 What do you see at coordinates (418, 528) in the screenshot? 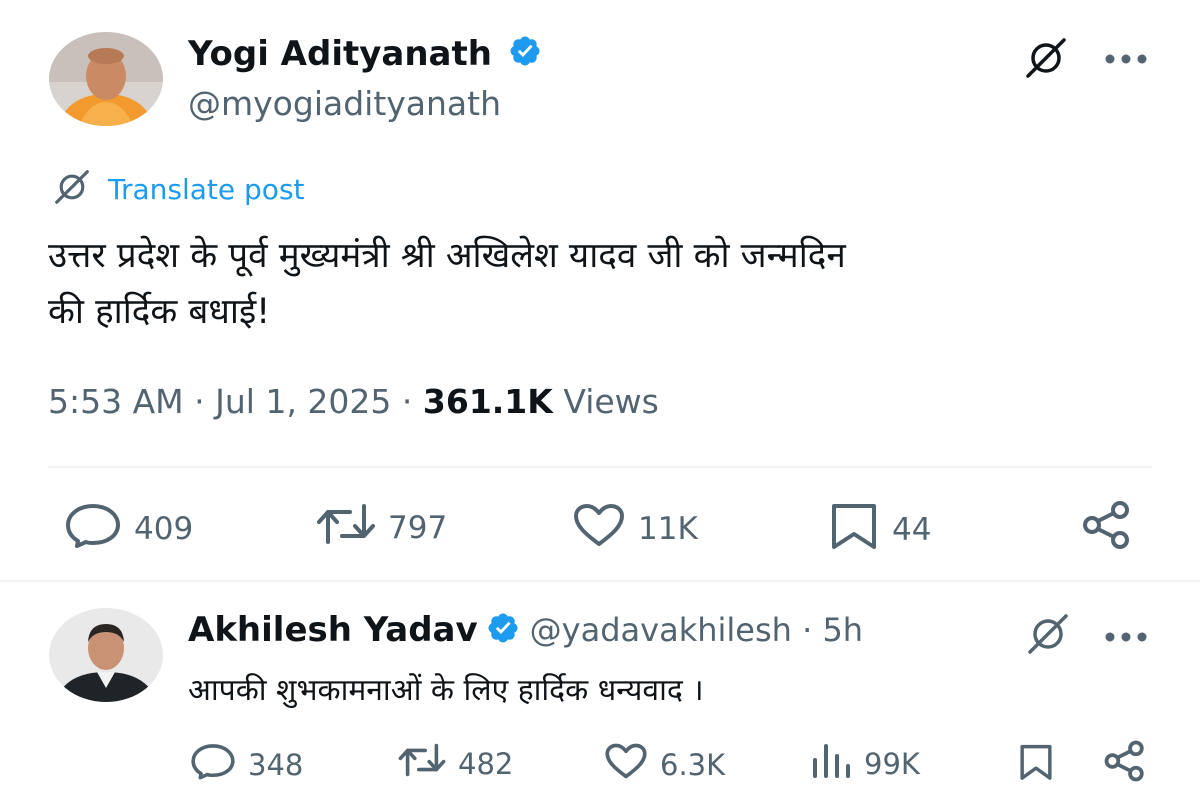
I see `repost-count: 797` at bounding box center [418, 528].